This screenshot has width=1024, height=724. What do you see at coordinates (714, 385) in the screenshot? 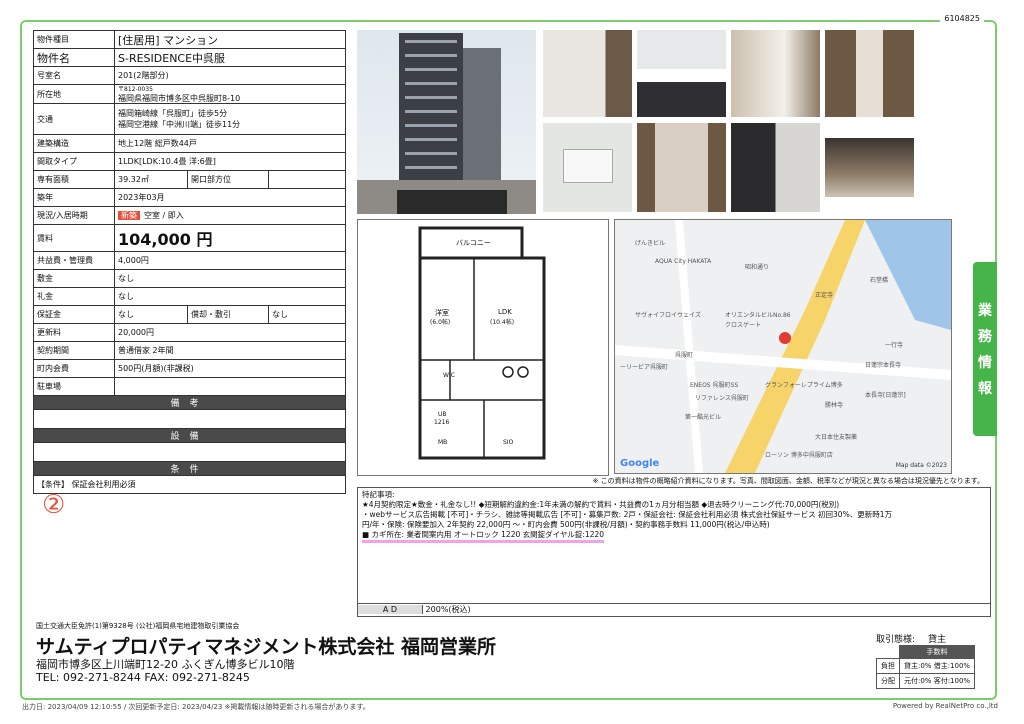
I see `map-label: ENEOS 呉服町SS` at bounding box center [714, 385].